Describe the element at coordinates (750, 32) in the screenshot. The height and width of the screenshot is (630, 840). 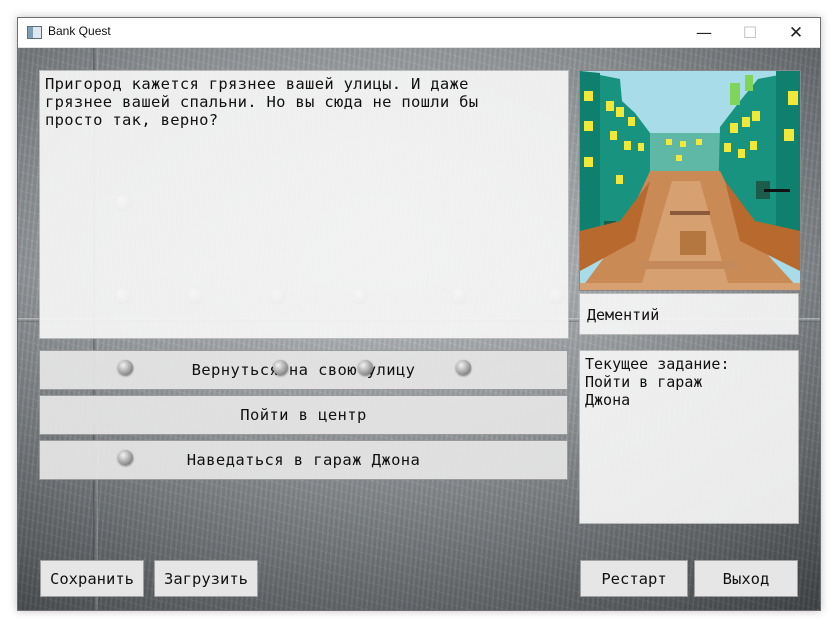
I see `maximize-button: ☐` at that location.